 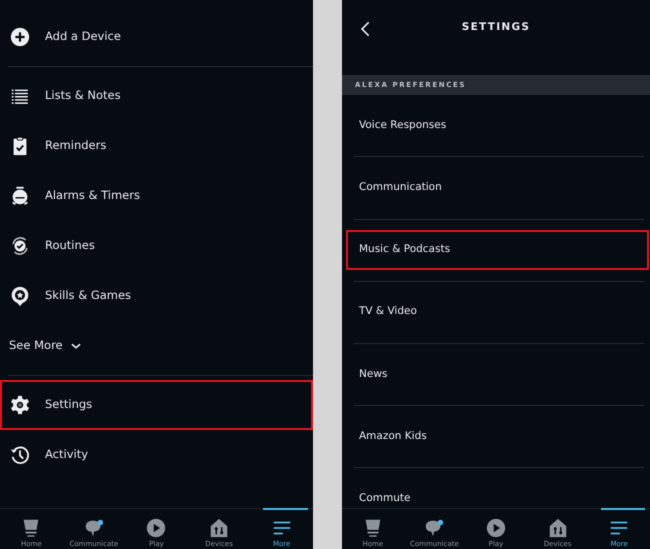 I want to click on smart-home-icon, so click(x=219, y=528).